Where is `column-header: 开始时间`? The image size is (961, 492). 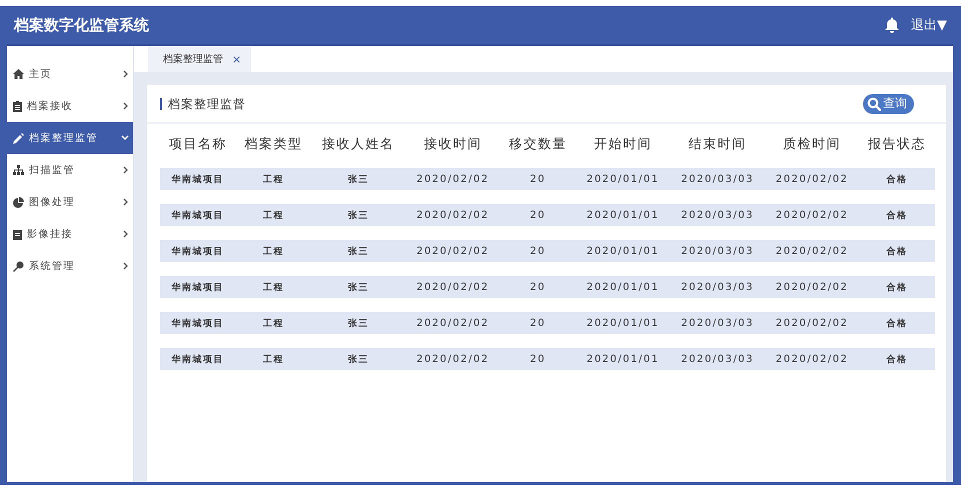 column-header: 开始时间 is located at coordinates (622, 145).